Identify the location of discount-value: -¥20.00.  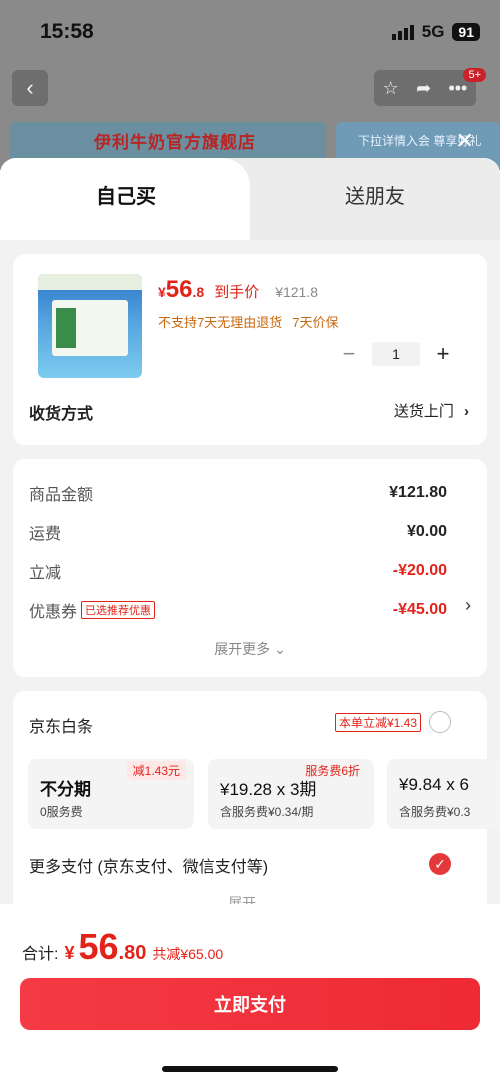
(419, 570).